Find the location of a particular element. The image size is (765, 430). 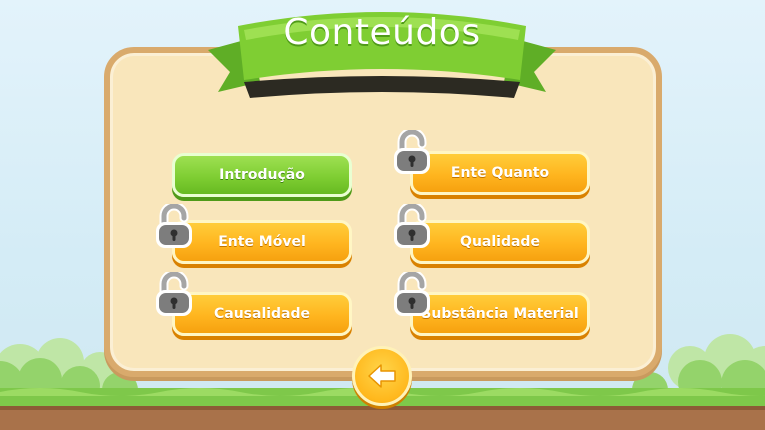

introducao-label: Introdução is located at coordinates (262, 175).